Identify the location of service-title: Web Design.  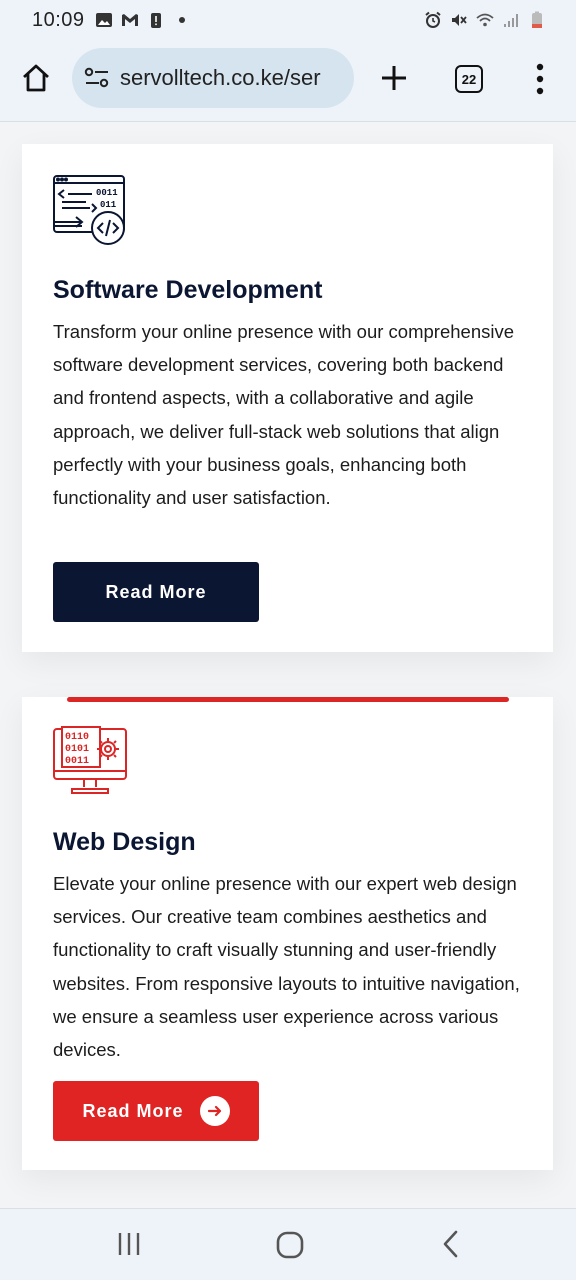
(124, 842).